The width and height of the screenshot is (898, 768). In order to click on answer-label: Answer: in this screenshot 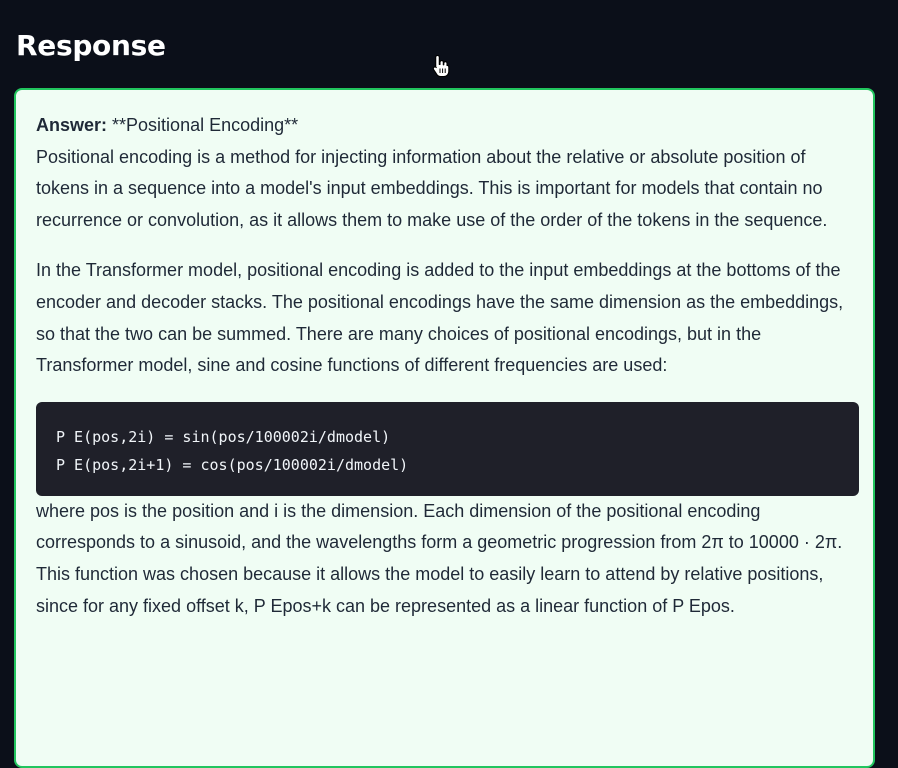, I will do `click(72, 125)`.